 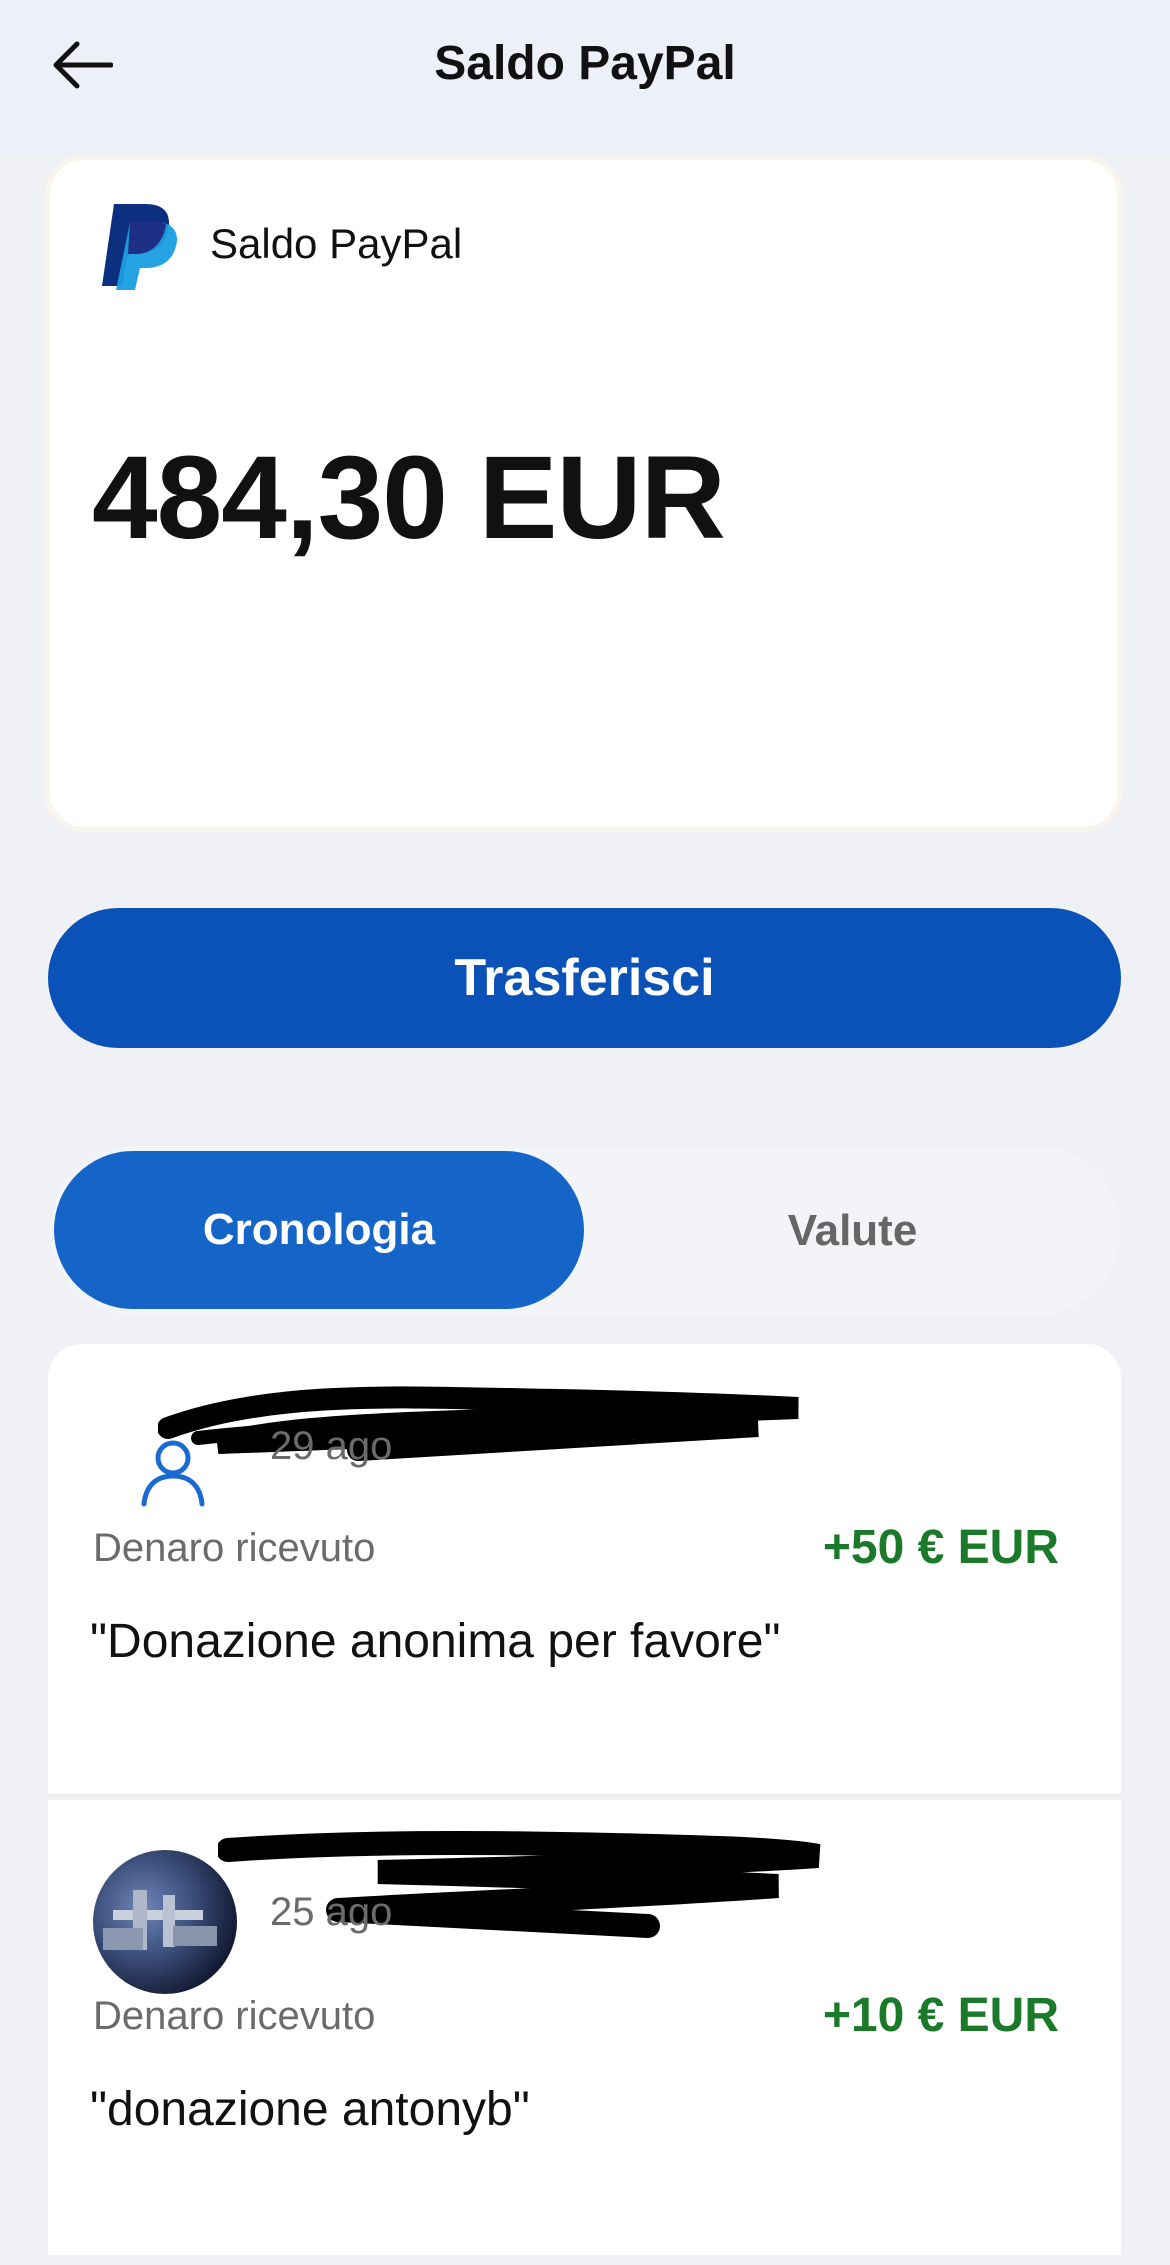 I want to click on balance-label: Saldo PayPal, so click(x=336, y=243).